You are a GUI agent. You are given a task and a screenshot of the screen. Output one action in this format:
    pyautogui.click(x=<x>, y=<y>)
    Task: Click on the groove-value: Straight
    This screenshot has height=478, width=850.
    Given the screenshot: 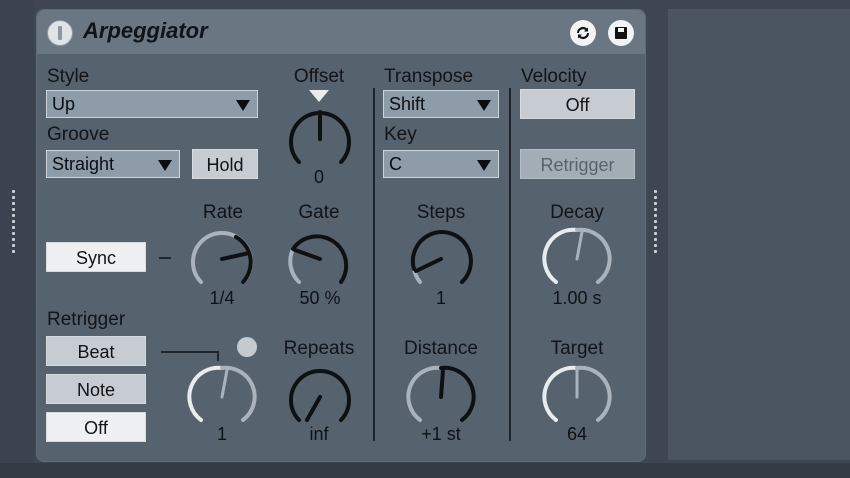 What is the action you would take?
    pyautogui.click(x=83, y=164)
    